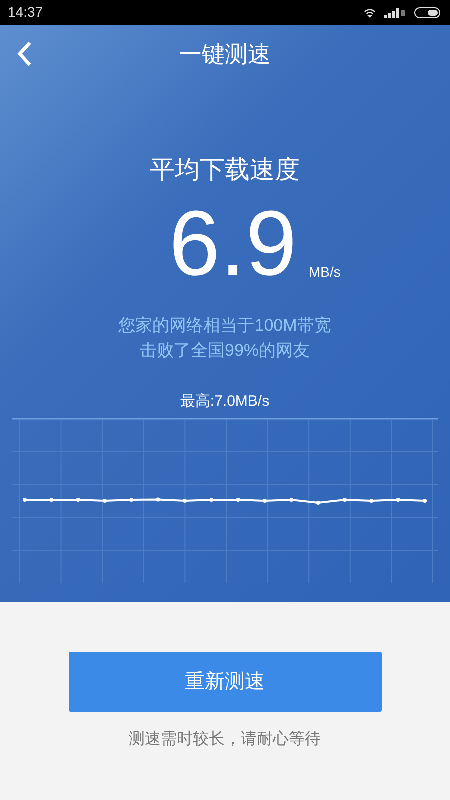 The height and width of the screenshot is (800, 450). I want to click on result-text: 您家的网络相当于100M带宽, so click(225, 326).